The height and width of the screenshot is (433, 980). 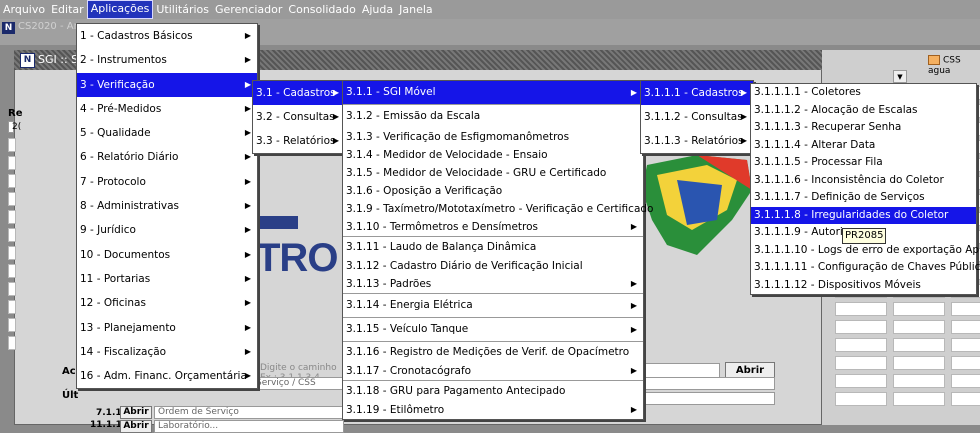 What do you see at coordinates (863, 215) in the screenshot?
I see `menu5-item: 3.1.1.1.8 - Irregularidades do Coletor` at bounding box center [863, 215].